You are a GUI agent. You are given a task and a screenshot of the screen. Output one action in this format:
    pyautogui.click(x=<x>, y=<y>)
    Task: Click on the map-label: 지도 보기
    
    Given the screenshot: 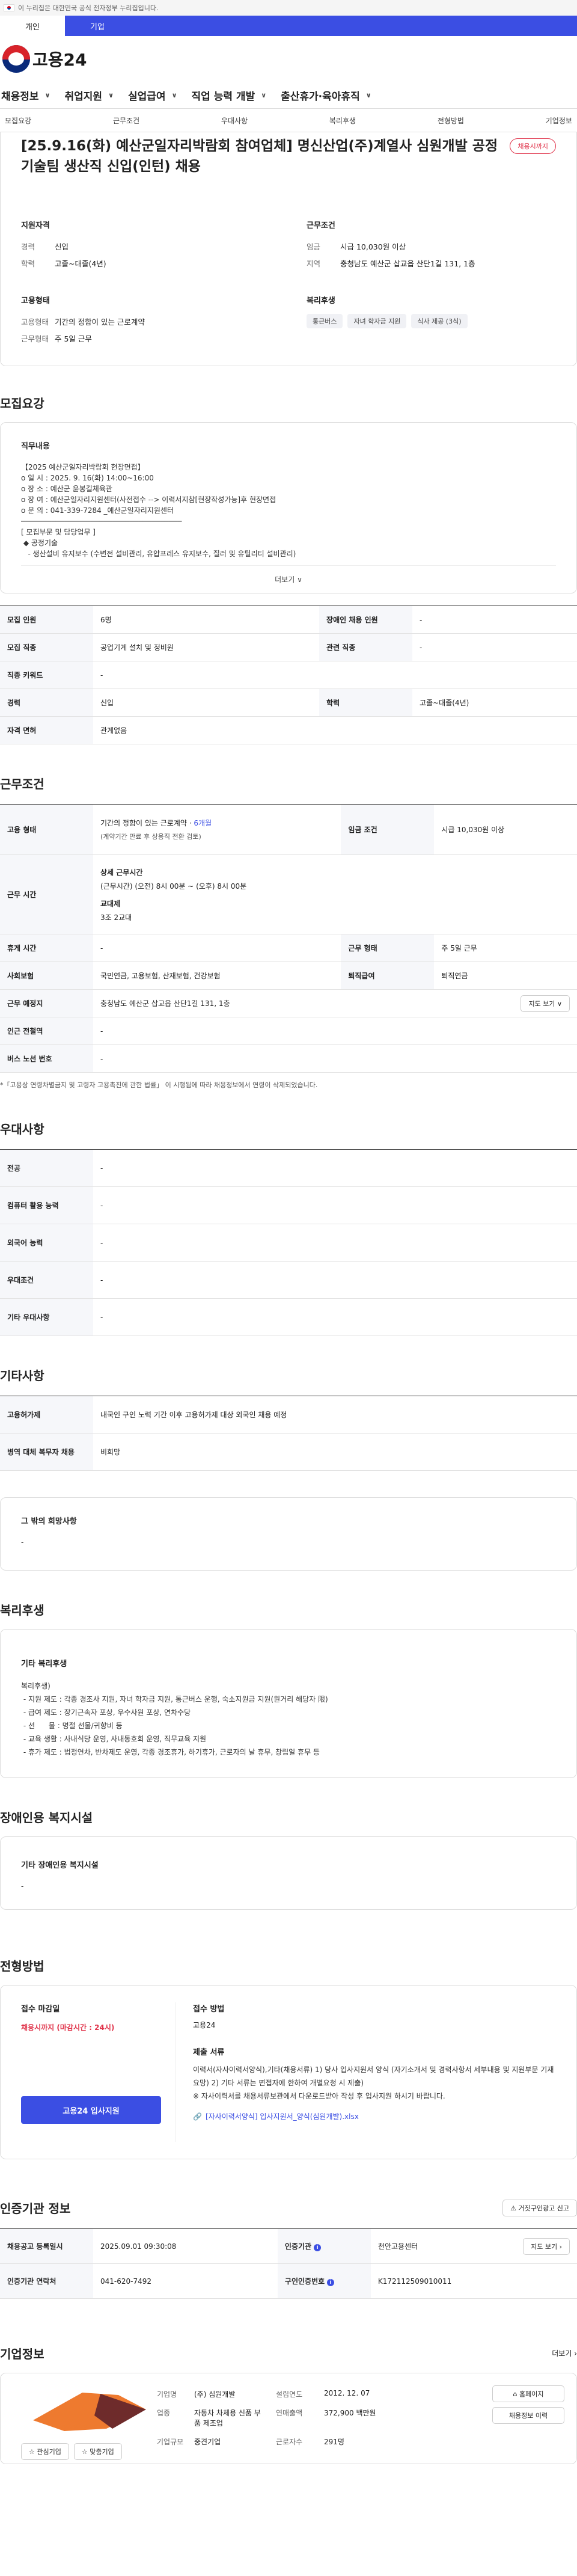 What is the action you would take?
    pyautogui.click(x=544, y=2246)
    